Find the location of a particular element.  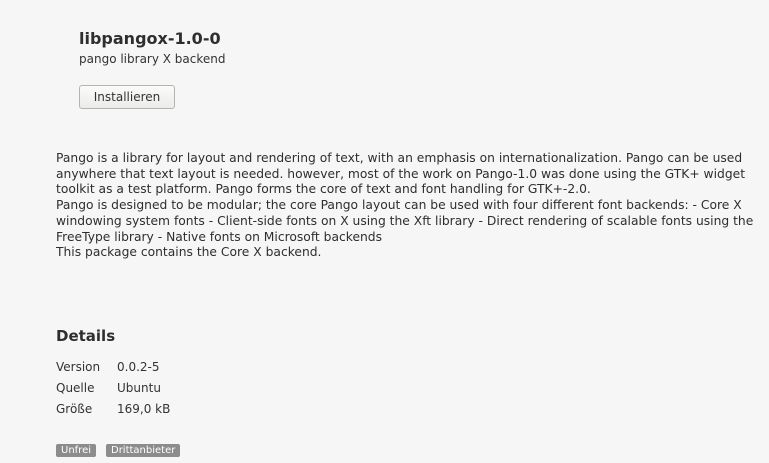

details-value: Ubuntu is located at coordinates (139, 388).